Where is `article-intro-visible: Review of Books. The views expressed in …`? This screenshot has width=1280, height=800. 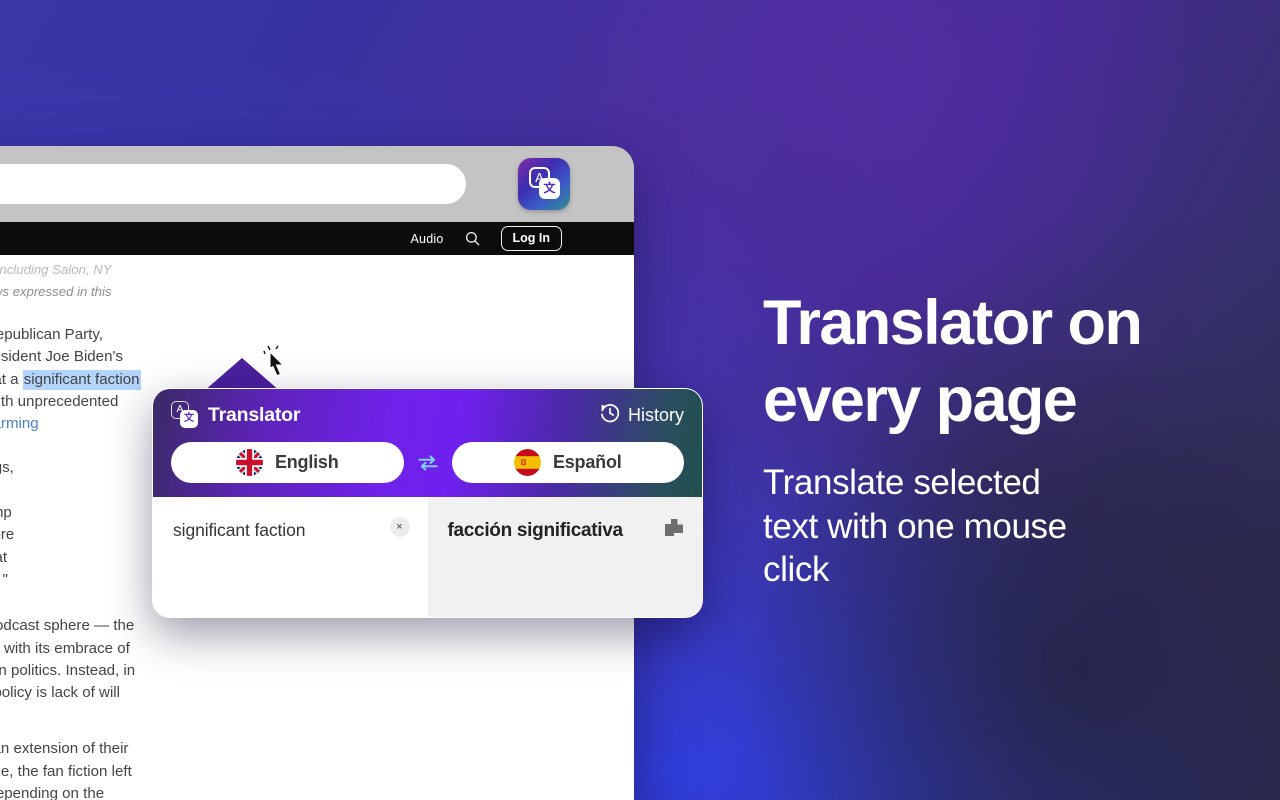
article-intro-visible: Review of Books. The views expressed in … is located at coordinates (56, 291).